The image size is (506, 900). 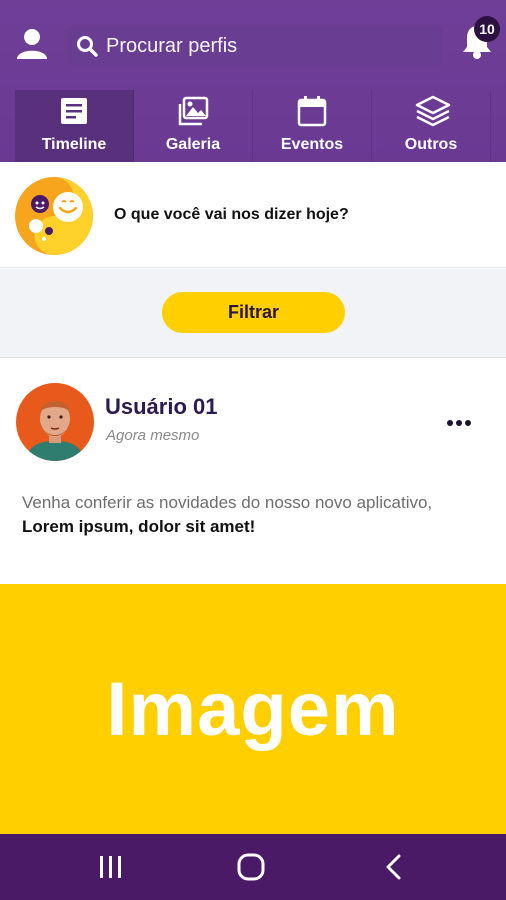 I want to click on search-placeholder: Procurar perfis, so click(x=172, y=45).